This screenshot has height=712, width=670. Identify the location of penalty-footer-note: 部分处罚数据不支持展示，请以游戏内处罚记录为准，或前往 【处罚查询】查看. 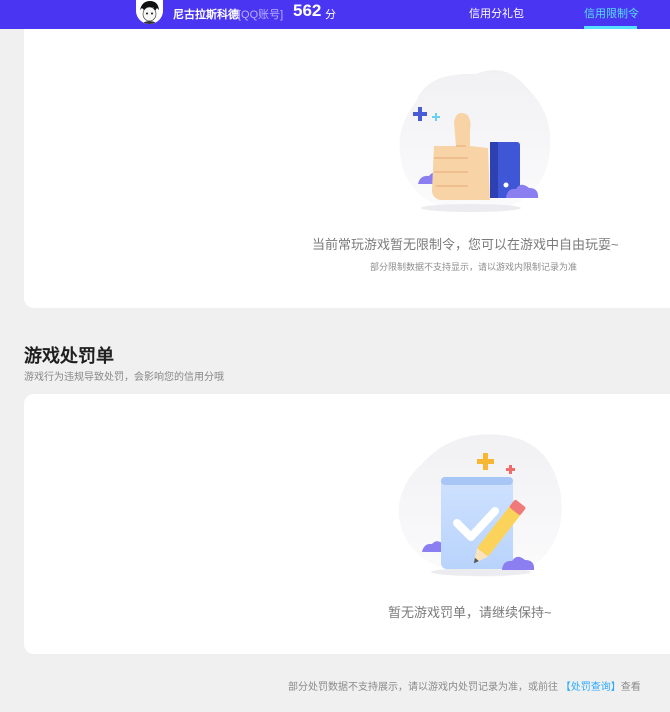
(464, 685).